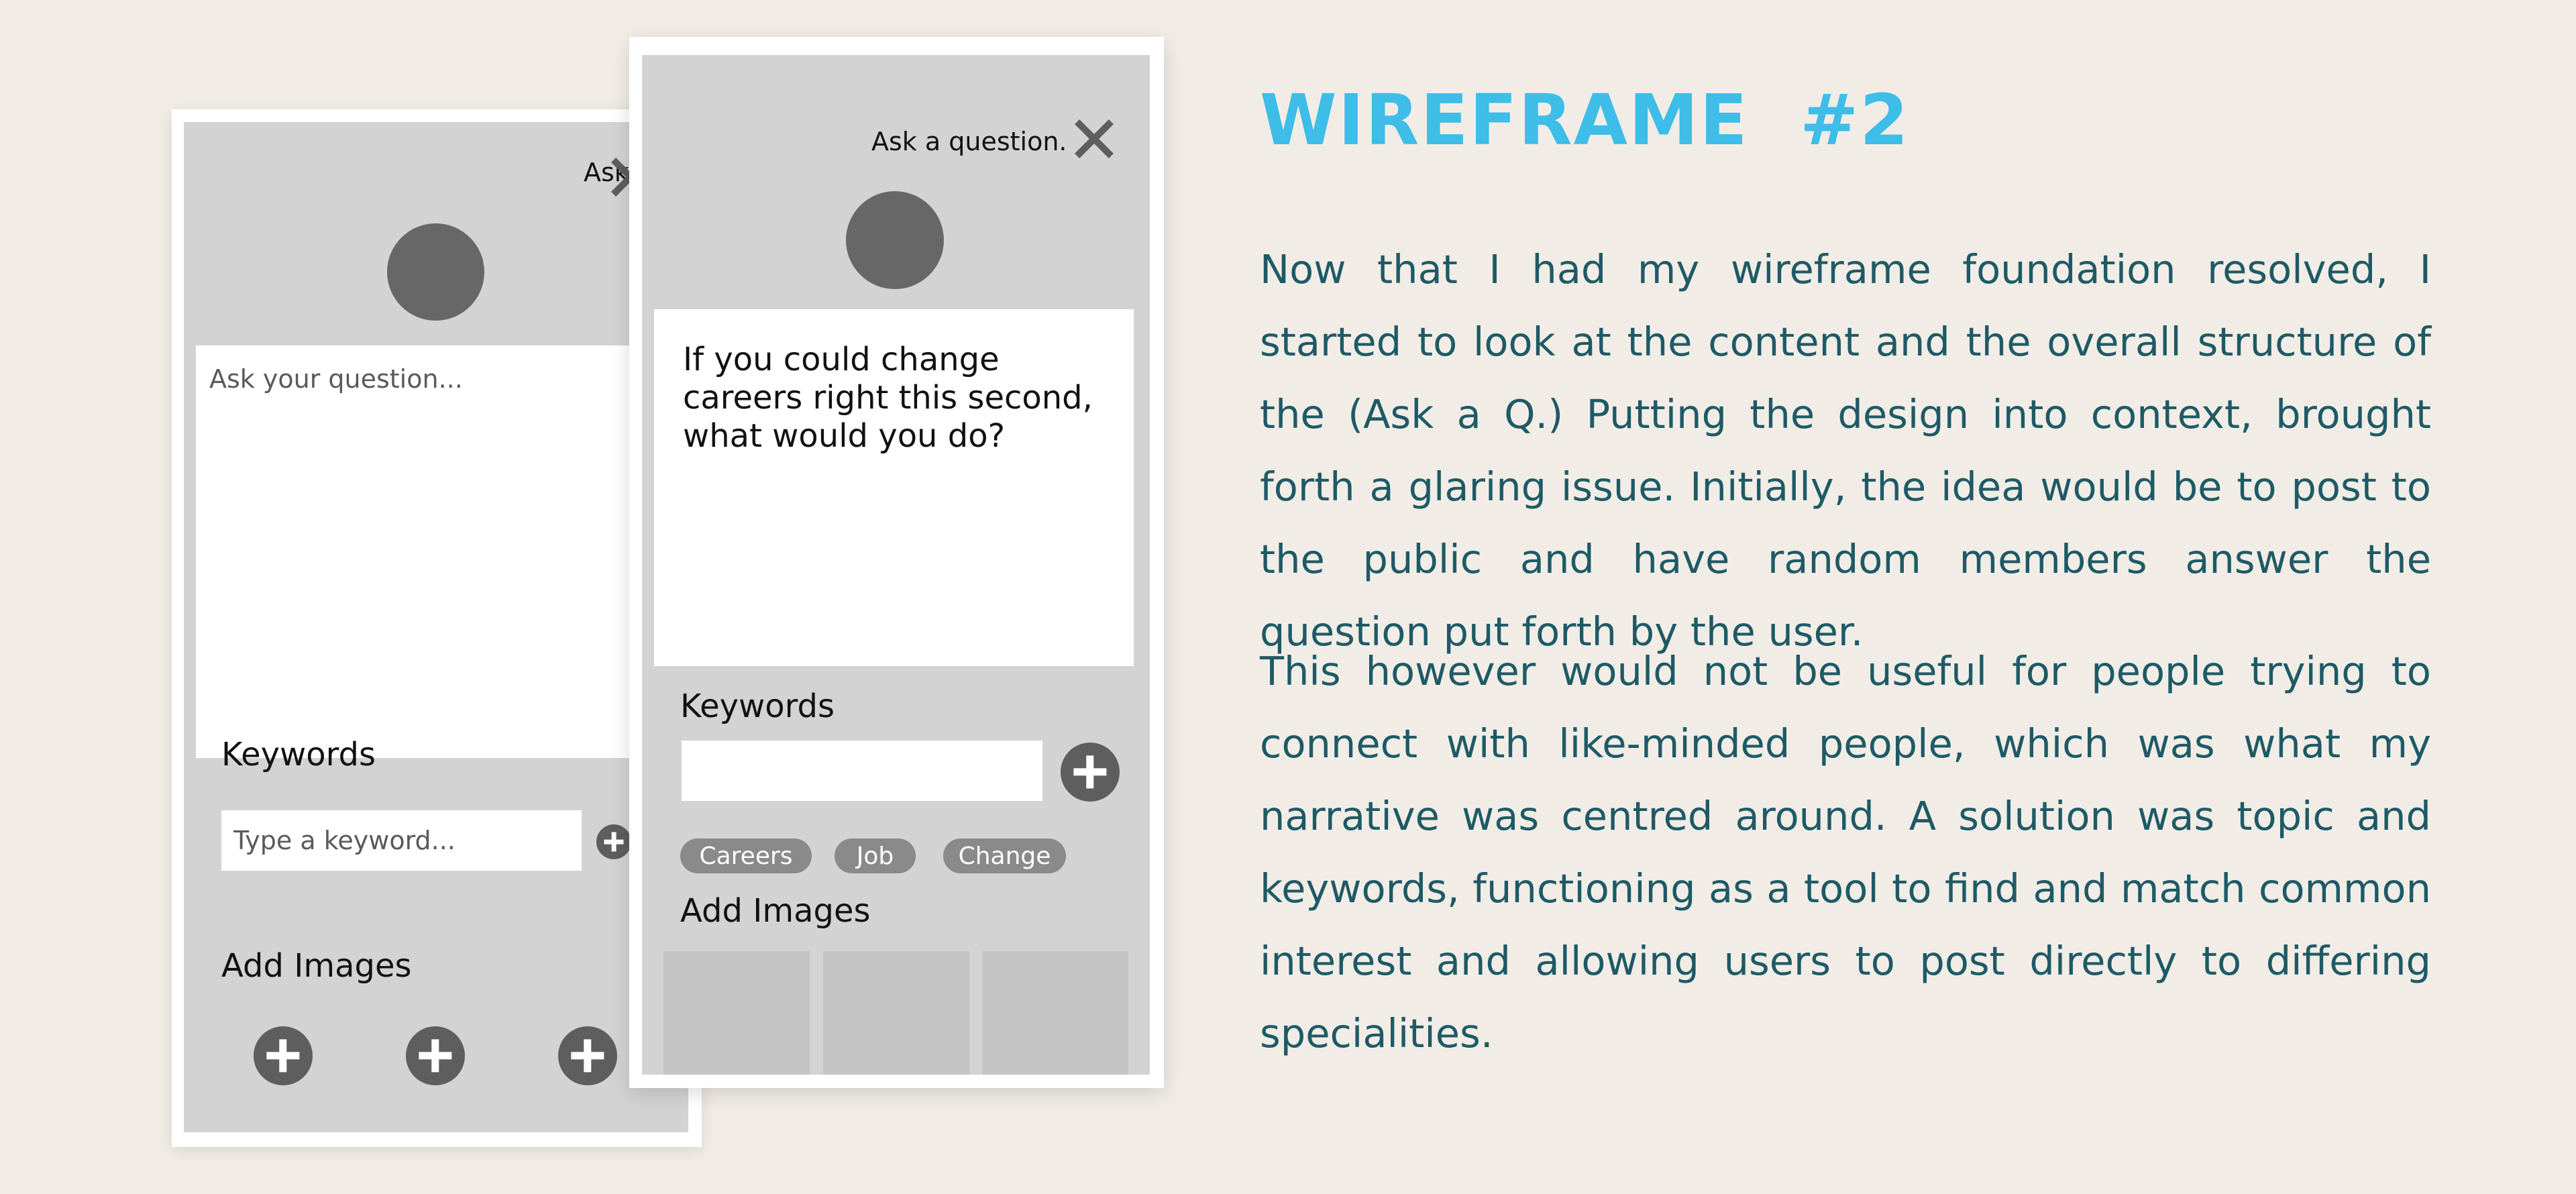 This screenshot has height=1194, width=2576. I want to click on back-add-images-label: Add Images, so click(316, 966).